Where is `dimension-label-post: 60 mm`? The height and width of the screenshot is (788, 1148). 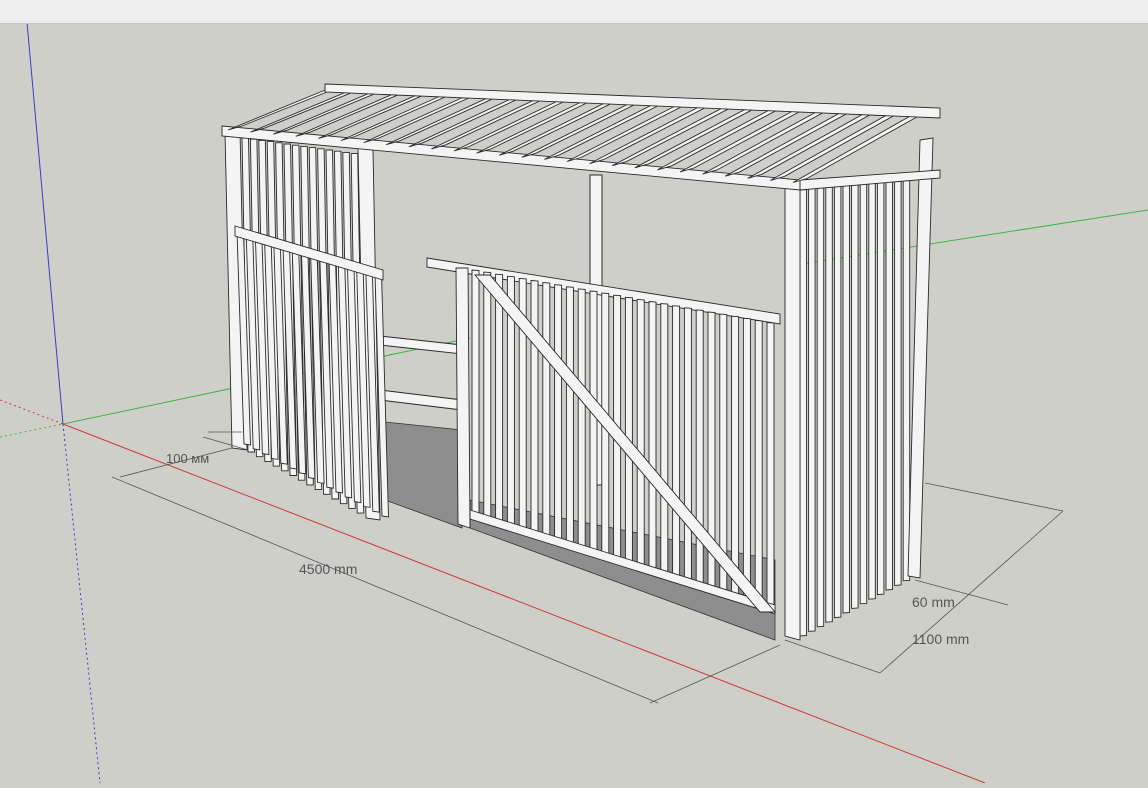 dimension-label-post: 60 mm is located at coordinates (933, 602).